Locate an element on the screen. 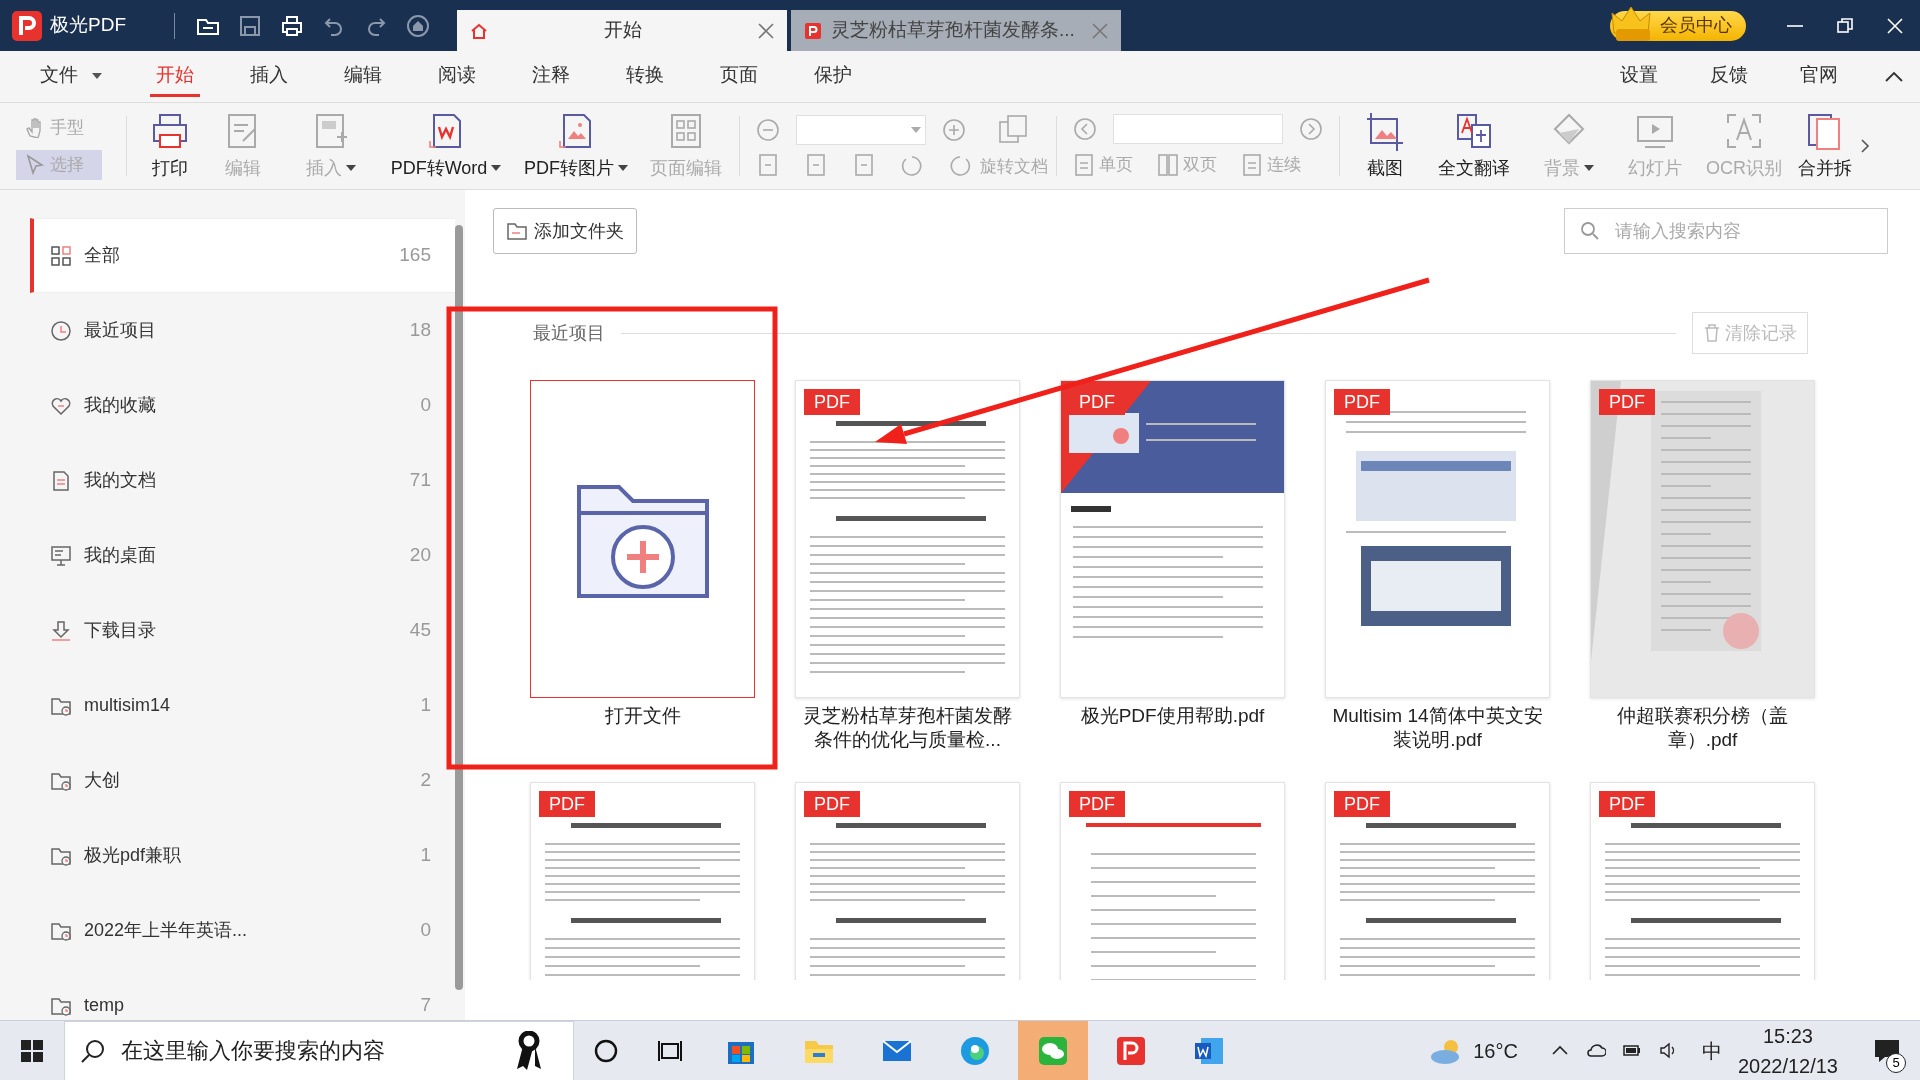 Image resolution: width=1920 pixels, height=1080 pixels. zoom-field is located at coordinates (861, 130).